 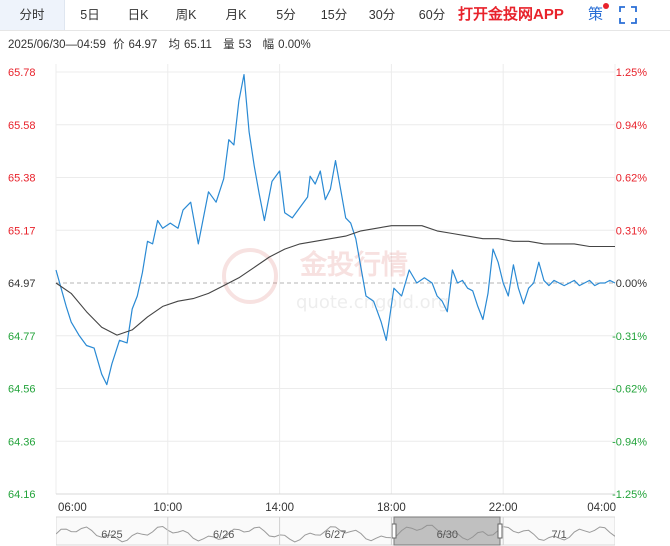 I want to click on y-left-tick-label: 64.16, so click(x=22, y=495).